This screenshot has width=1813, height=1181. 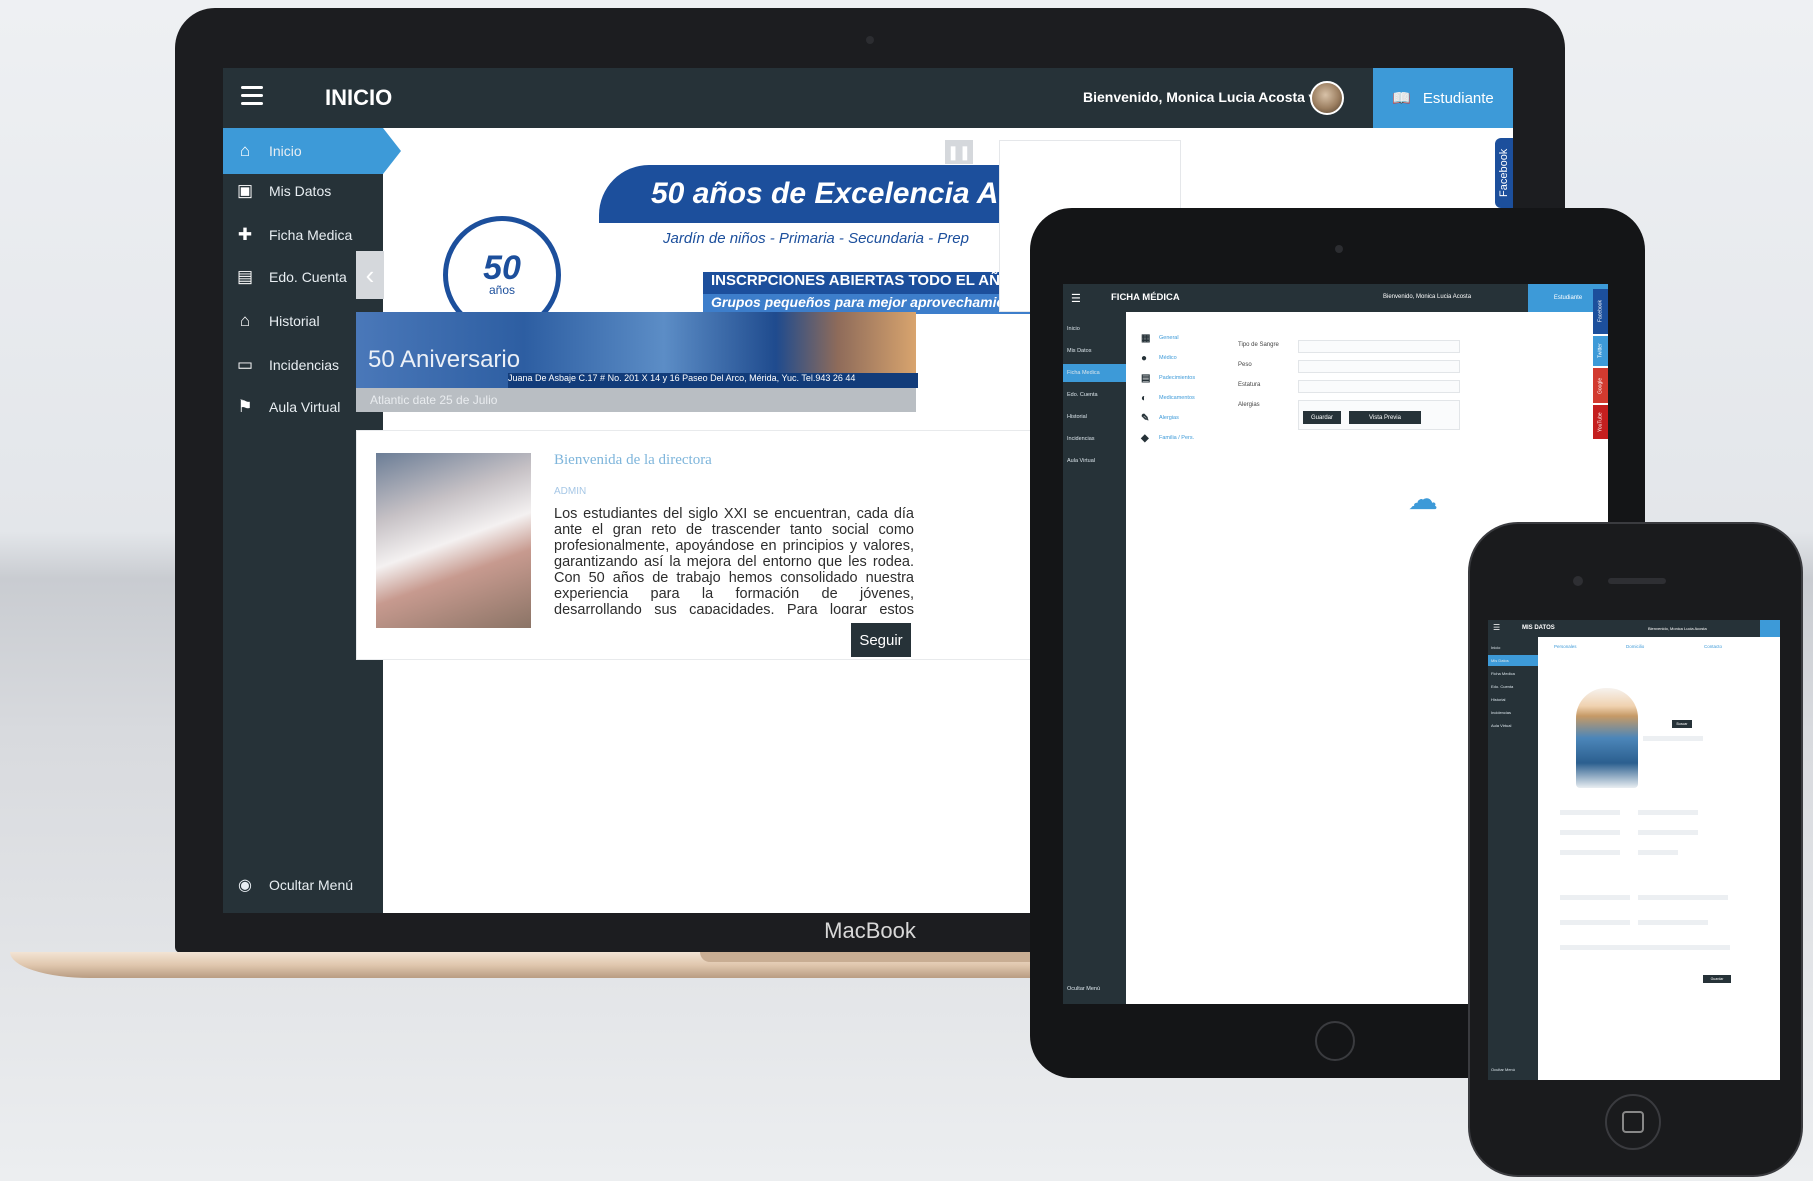 What do you see at coordinates (1181, 358) in the screenshot?
I see `tab-medico: ● Médico` at bounding box center [1181, 358].